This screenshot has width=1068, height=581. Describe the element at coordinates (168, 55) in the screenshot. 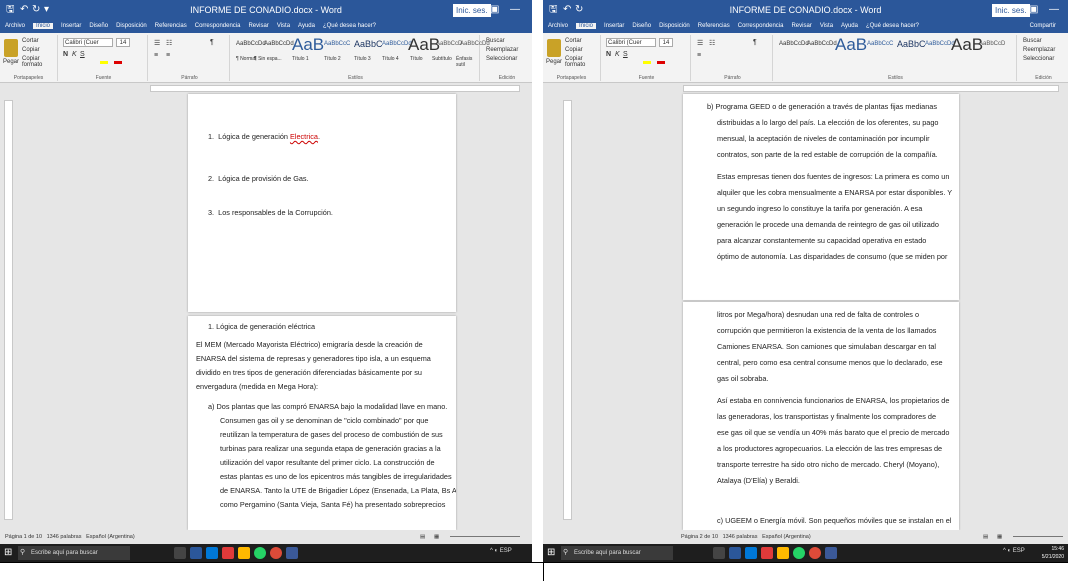

I see `align-center-icon: ≡` at that location.